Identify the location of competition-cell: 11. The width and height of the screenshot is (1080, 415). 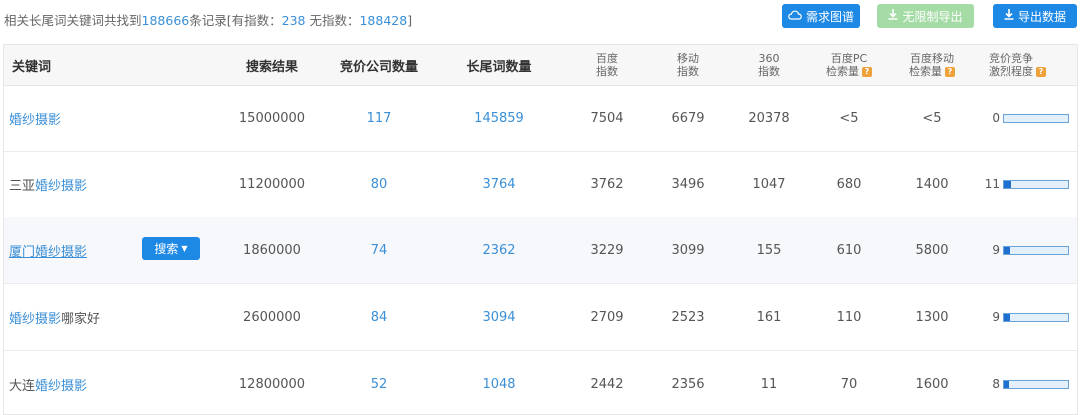
(1027, 184).